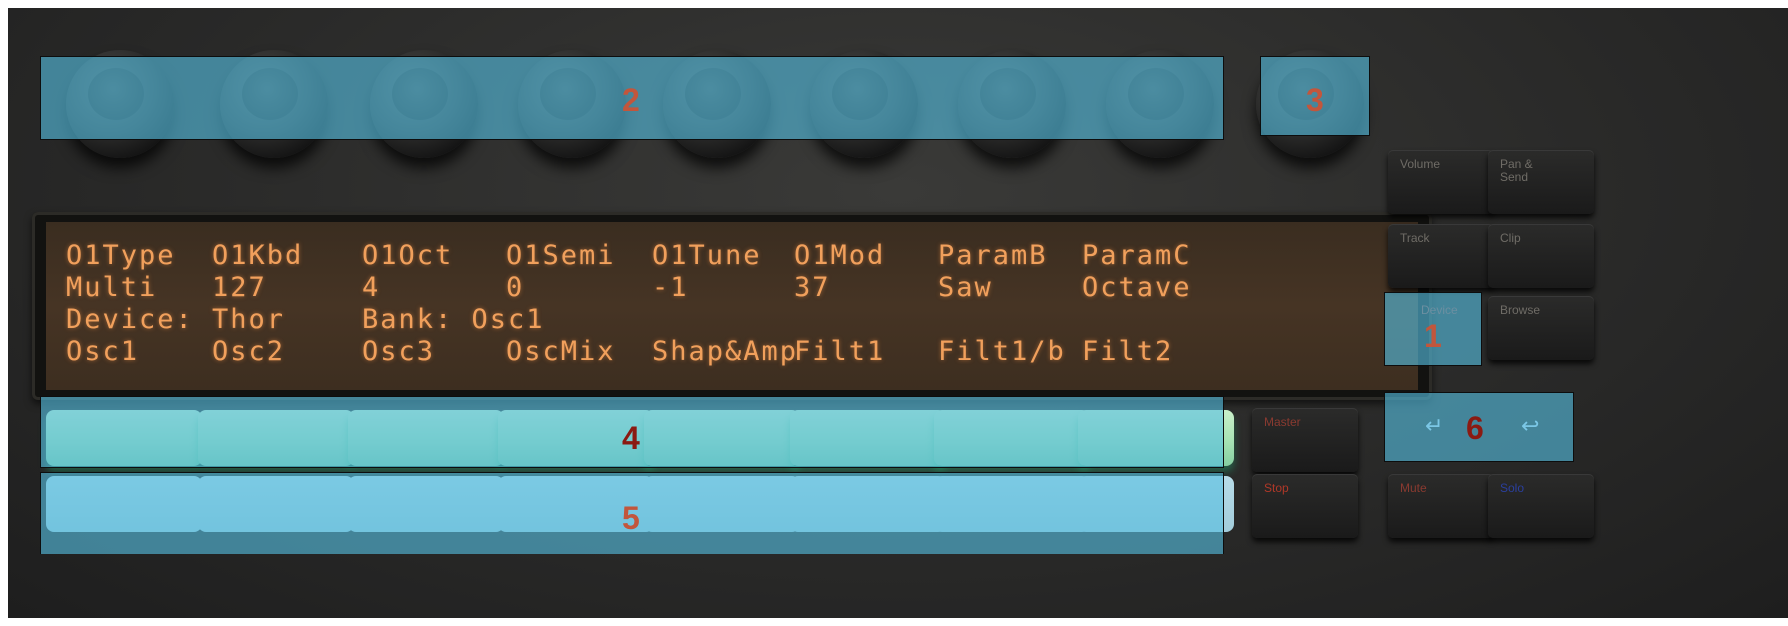  Describe the element at coordinates (1541, 506) in the screenshot. I see `solo-button: Solo` at that location.